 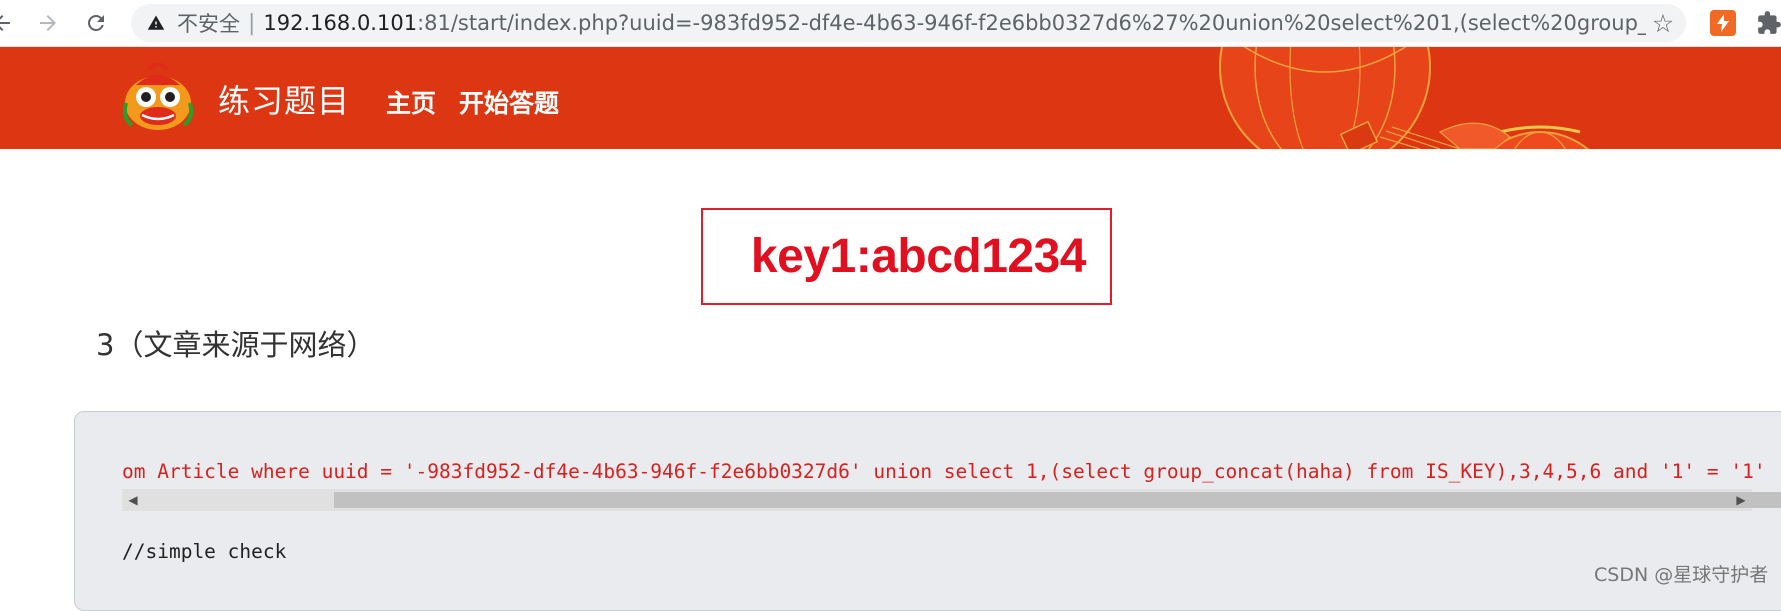 What do you see at coordinates (1768, 23) in the screenshot?
I see `puzzle-icon` at bounding box center [1768, 23].